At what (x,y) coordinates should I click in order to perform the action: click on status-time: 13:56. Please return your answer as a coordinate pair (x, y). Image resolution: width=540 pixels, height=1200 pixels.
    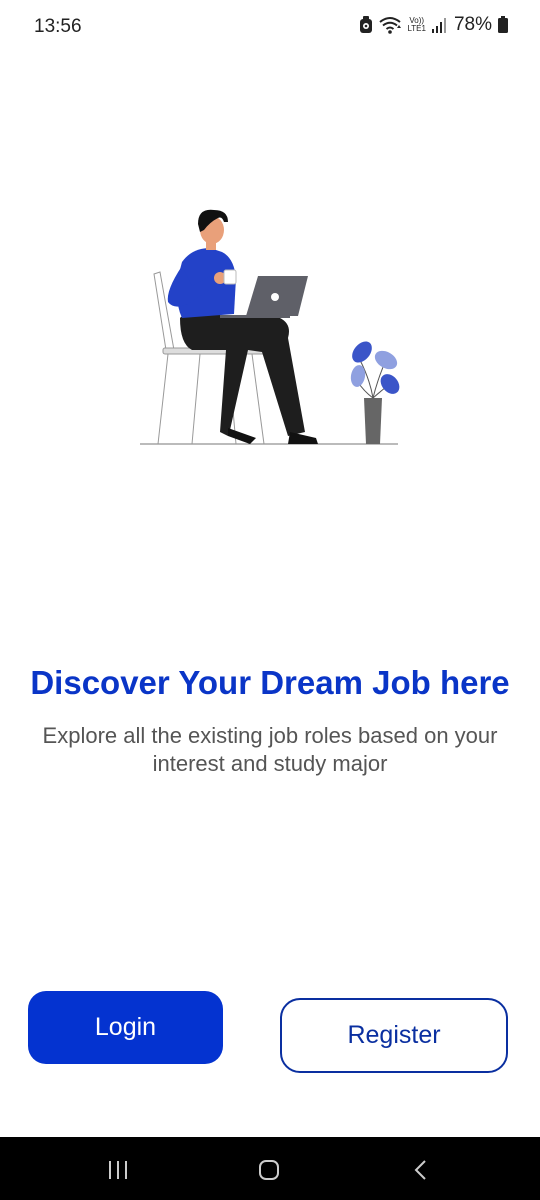
    Looking at the image, I should click on (58, 26).